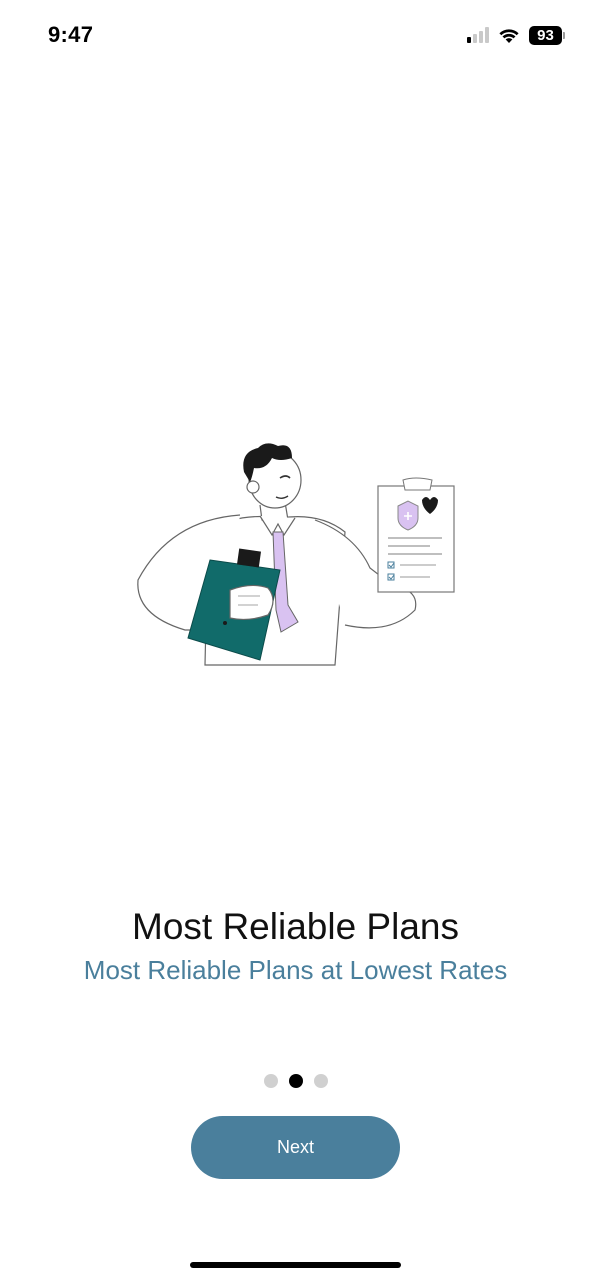 This screenshot has height=1280, width=591. What do you see at coordinates (296, 554) in the screenshot?
I see `insurance-agent-illustration` at bounding box center [296, 554].